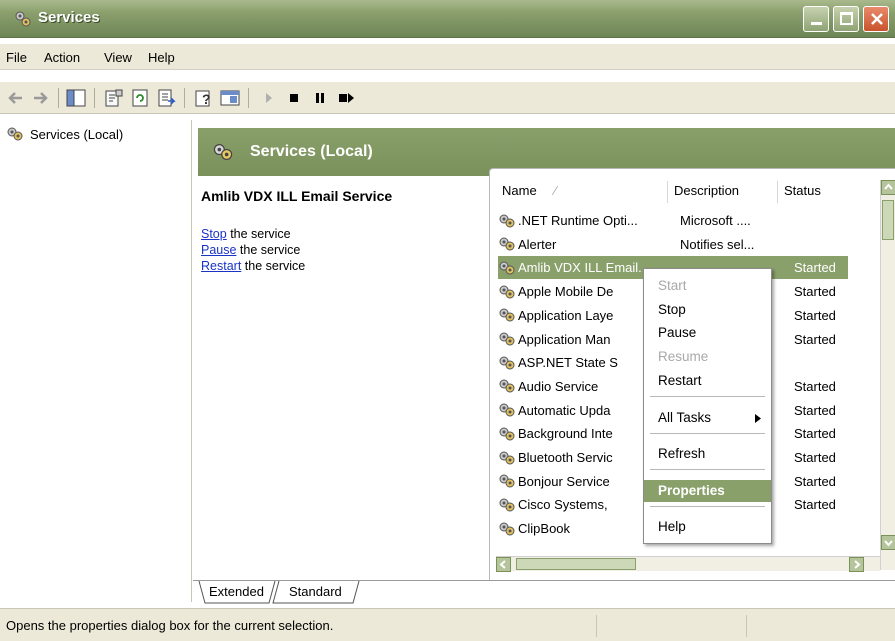 The image size is (895, 641). I want to click on menu-item-properties: Properties, so click(707, 491).